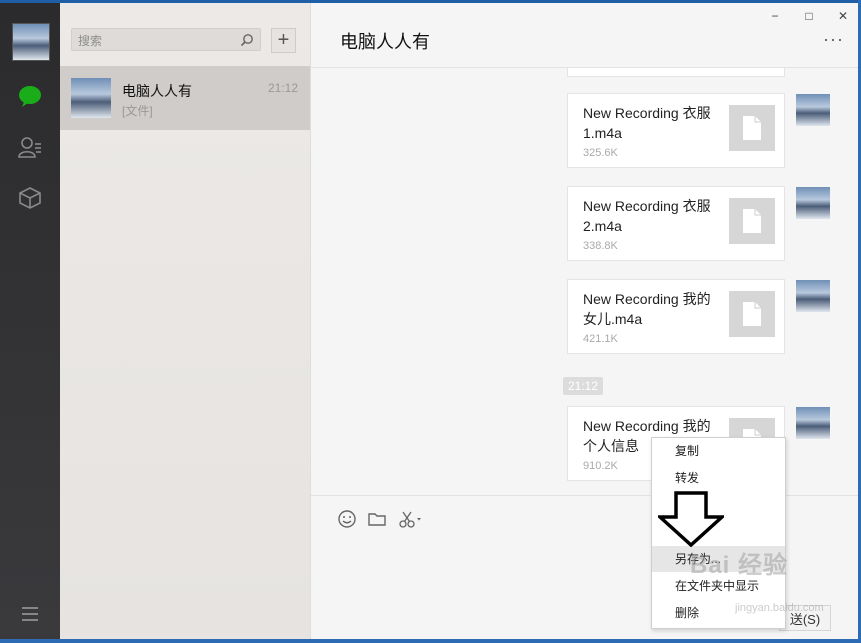 This screenshot has height=643, width=861. I want to click on add-chat-button: +, so click(283, 40).